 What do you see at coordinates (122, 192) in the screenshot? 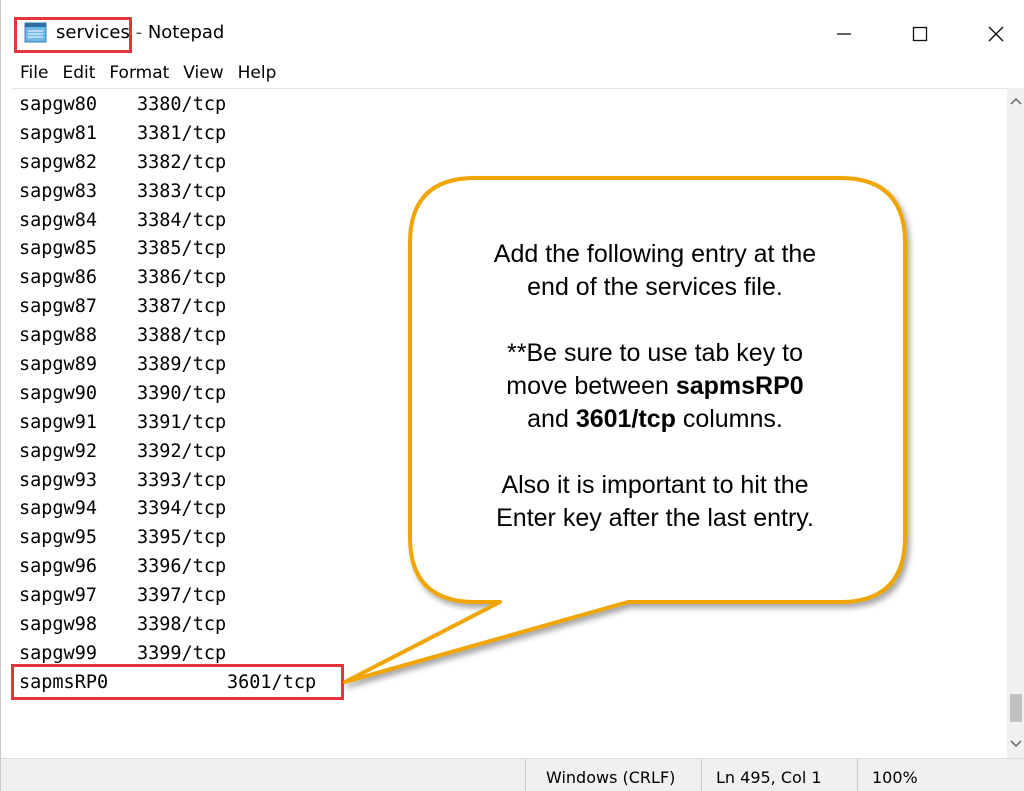
I see `text-line: sapgw83 3383/tcp` at bounding box center [122, 192].